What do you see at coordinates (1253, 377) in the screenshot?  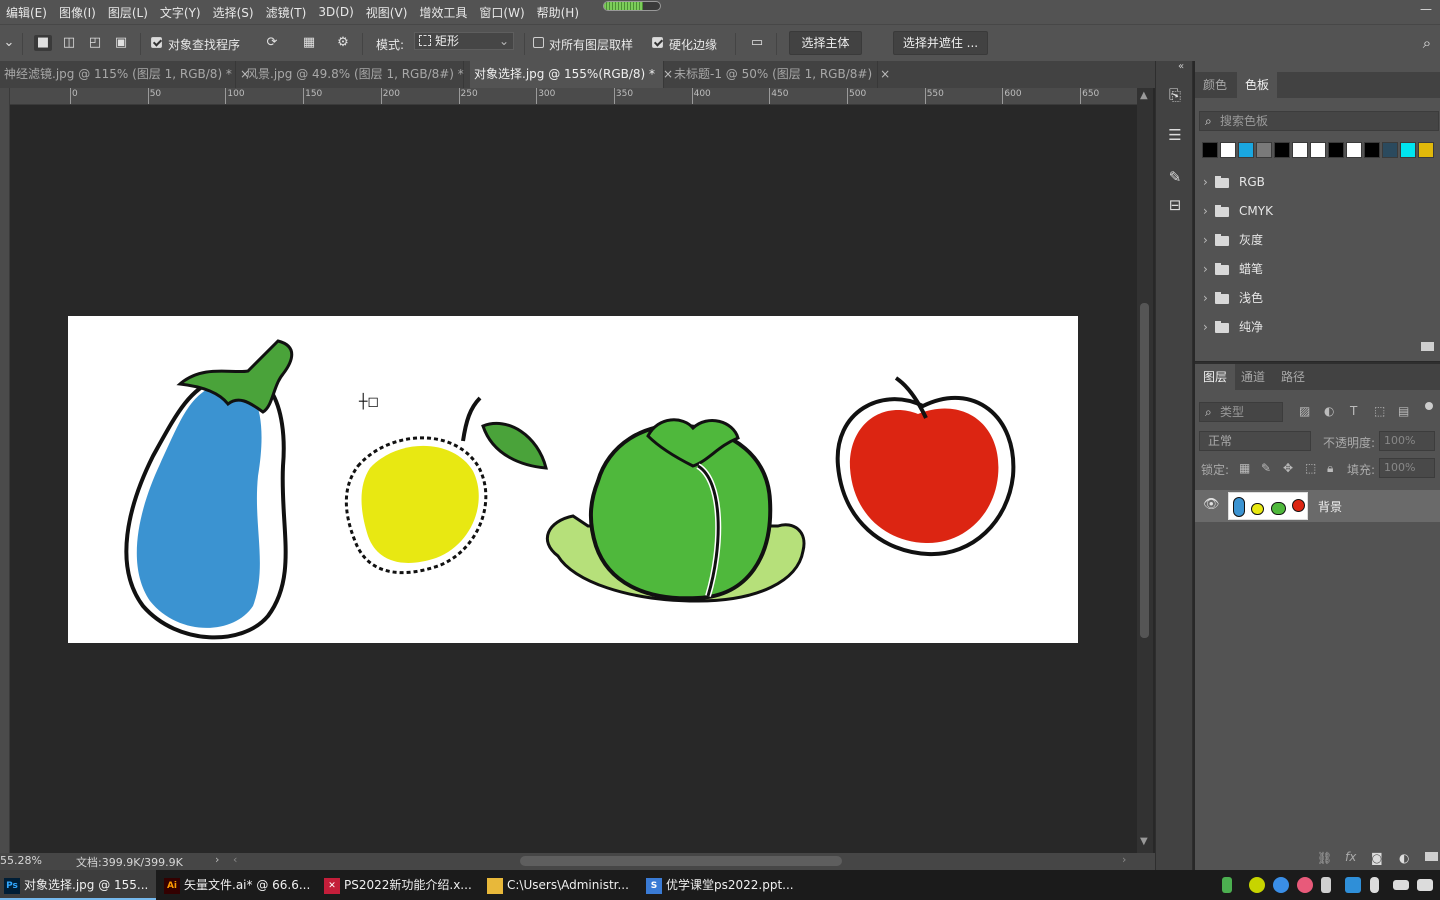 I see `tab-channels: 通道` at bounding box center [1253, 377].